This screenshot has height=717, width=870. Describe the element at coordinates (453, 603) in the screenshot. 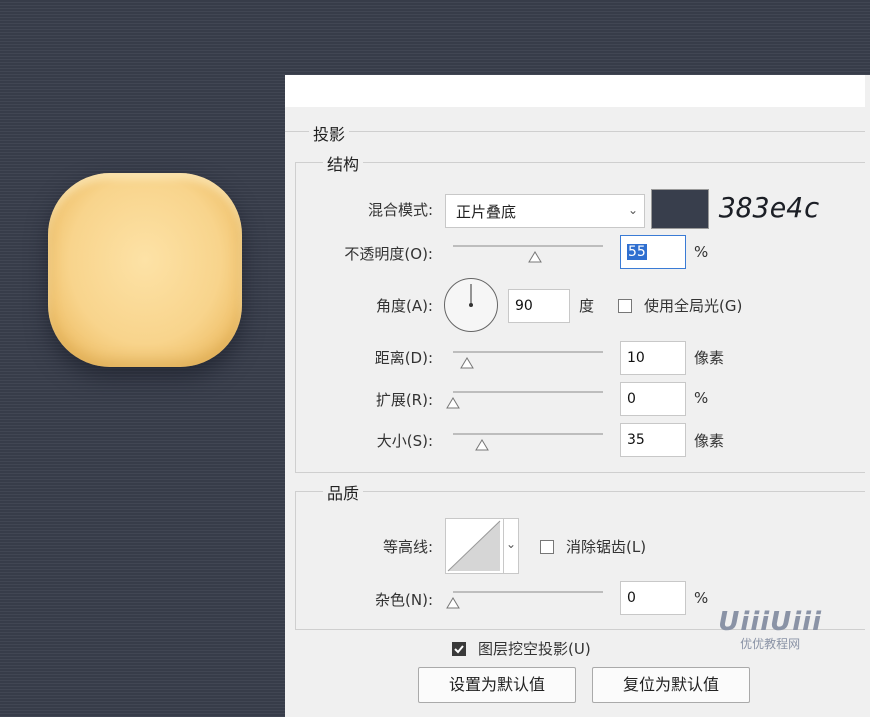

I see `noise-slider-thumb` at that location.